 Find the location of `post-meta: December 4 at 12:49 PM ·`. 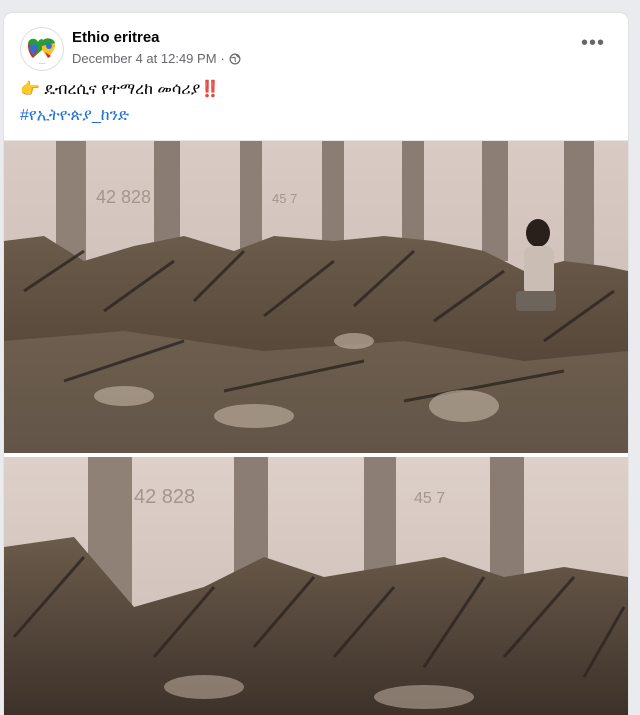

post-meta: December 4 at 12:49 PM · is located at coordinates (156, 58).